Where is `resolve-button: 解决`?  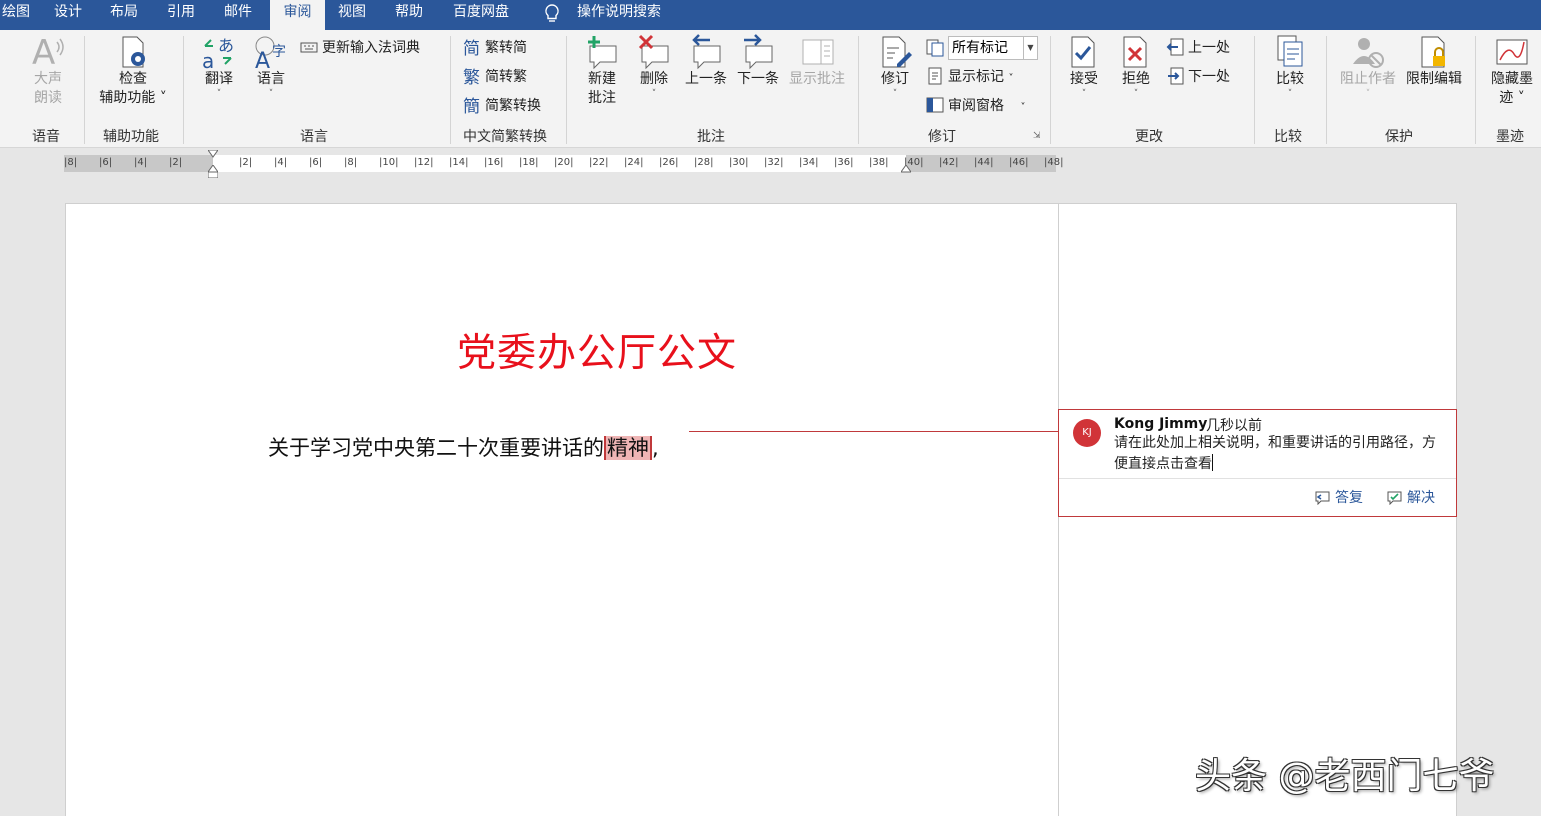 resolve-button: 解决 is located at coordinates (1410, 497).